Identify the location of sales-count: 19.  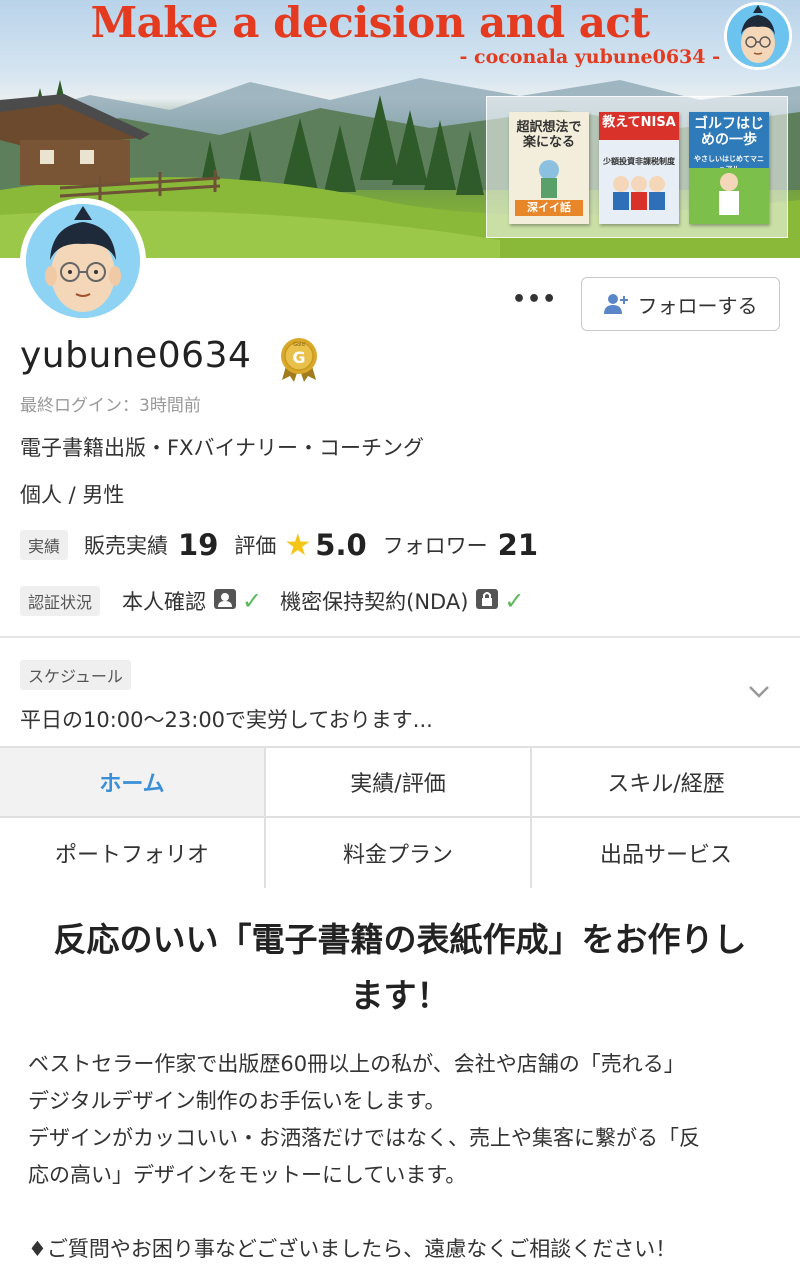
(198, 545).